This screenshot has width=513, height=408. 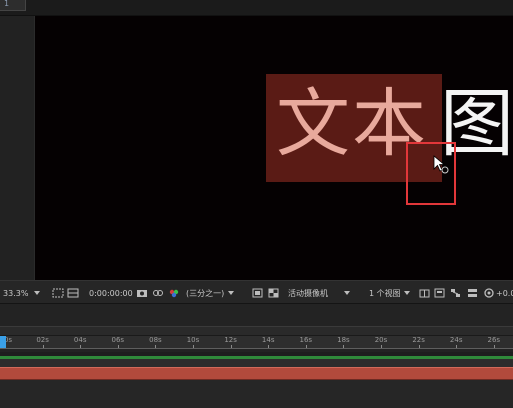 I want to click on region-of-interest-button, so click(x=58, y=293).